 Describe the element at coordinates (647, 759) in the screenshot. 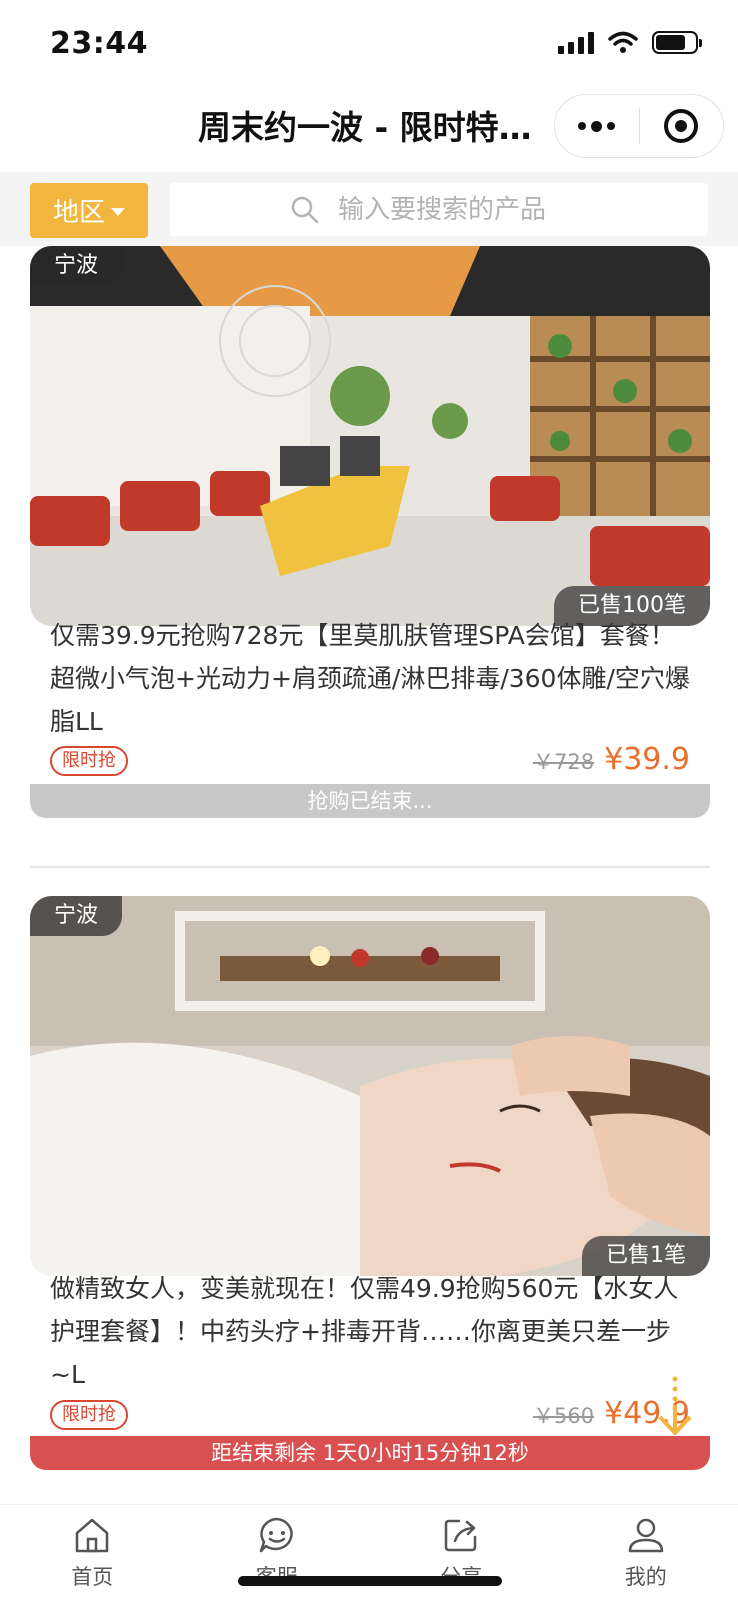

I see `sale-price: ¥39.9` at that location.